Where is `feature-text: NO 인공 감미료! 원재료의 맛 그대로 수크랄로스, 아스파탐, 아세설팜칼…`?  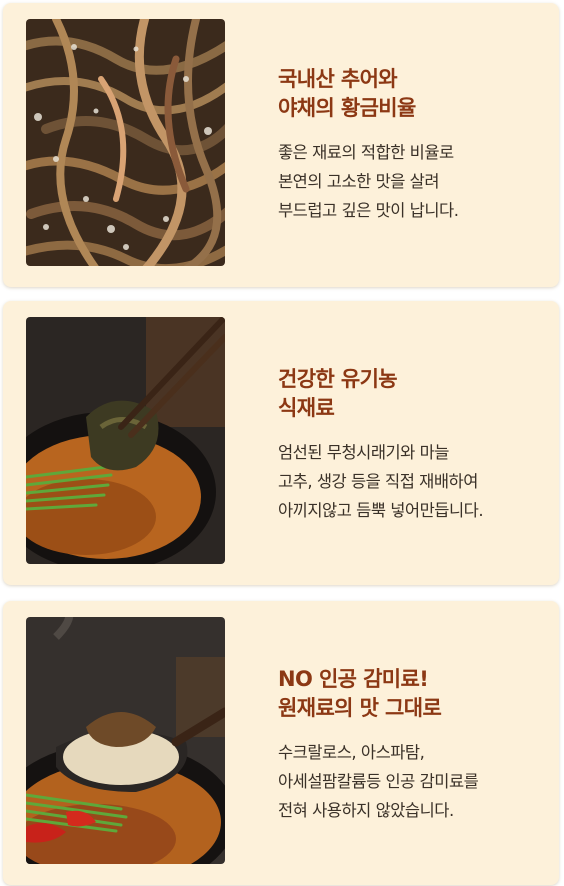 feature-text: NO 인공 감미료! 원재료의 맛 그대로 수크랄로스, 아스파탐, 아세설팜칼… is located at coordinates (411, 745).